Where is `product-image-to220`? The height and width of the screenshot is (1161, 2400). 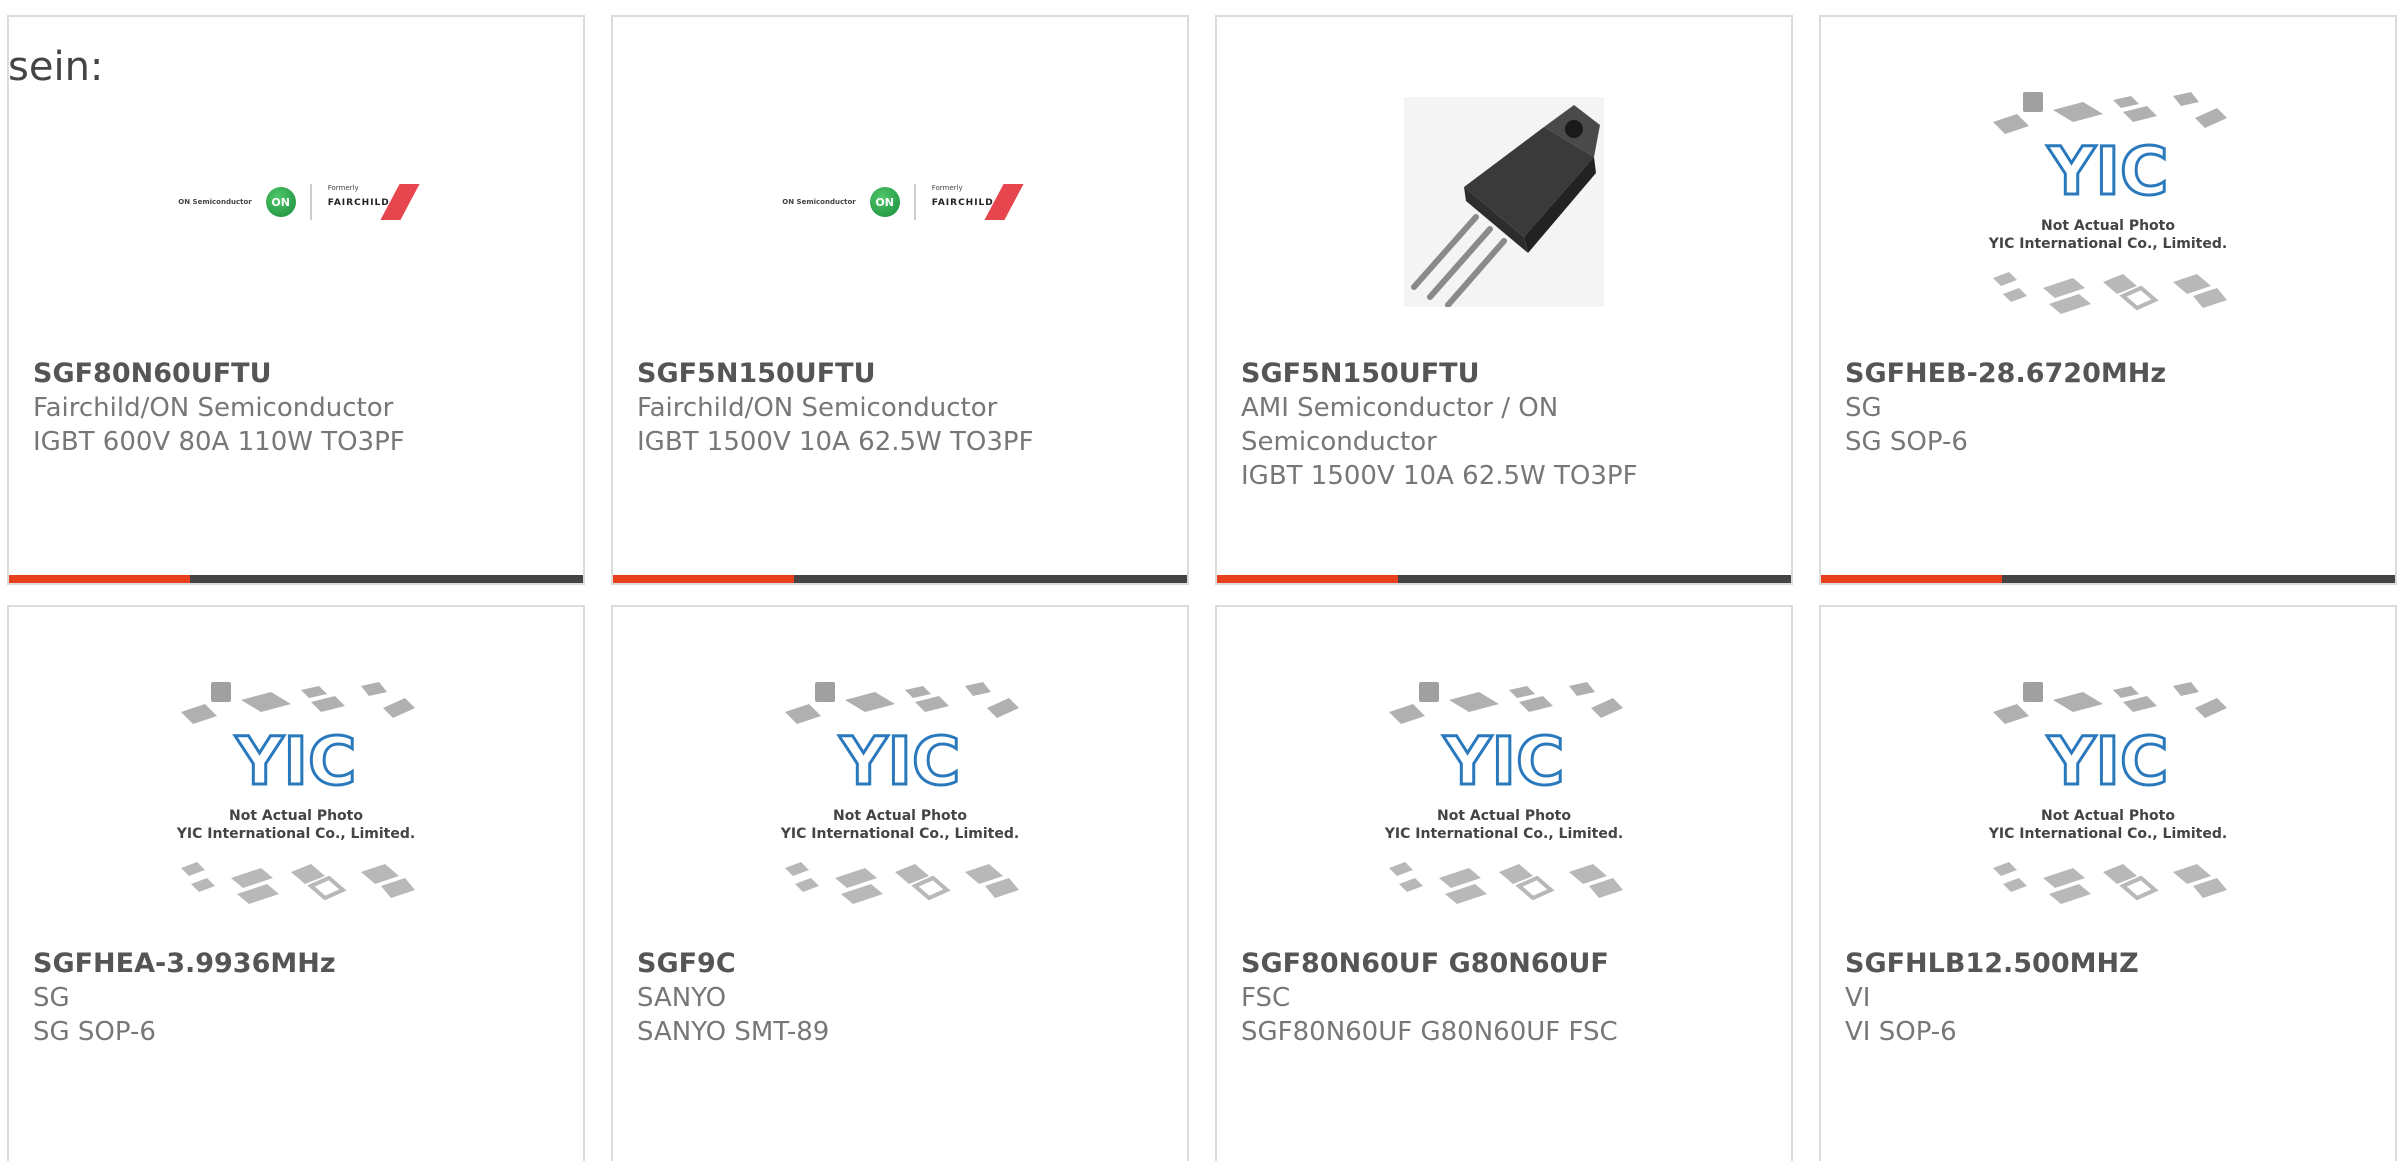 product-image-to220 is located at coordinates (1504, 202).